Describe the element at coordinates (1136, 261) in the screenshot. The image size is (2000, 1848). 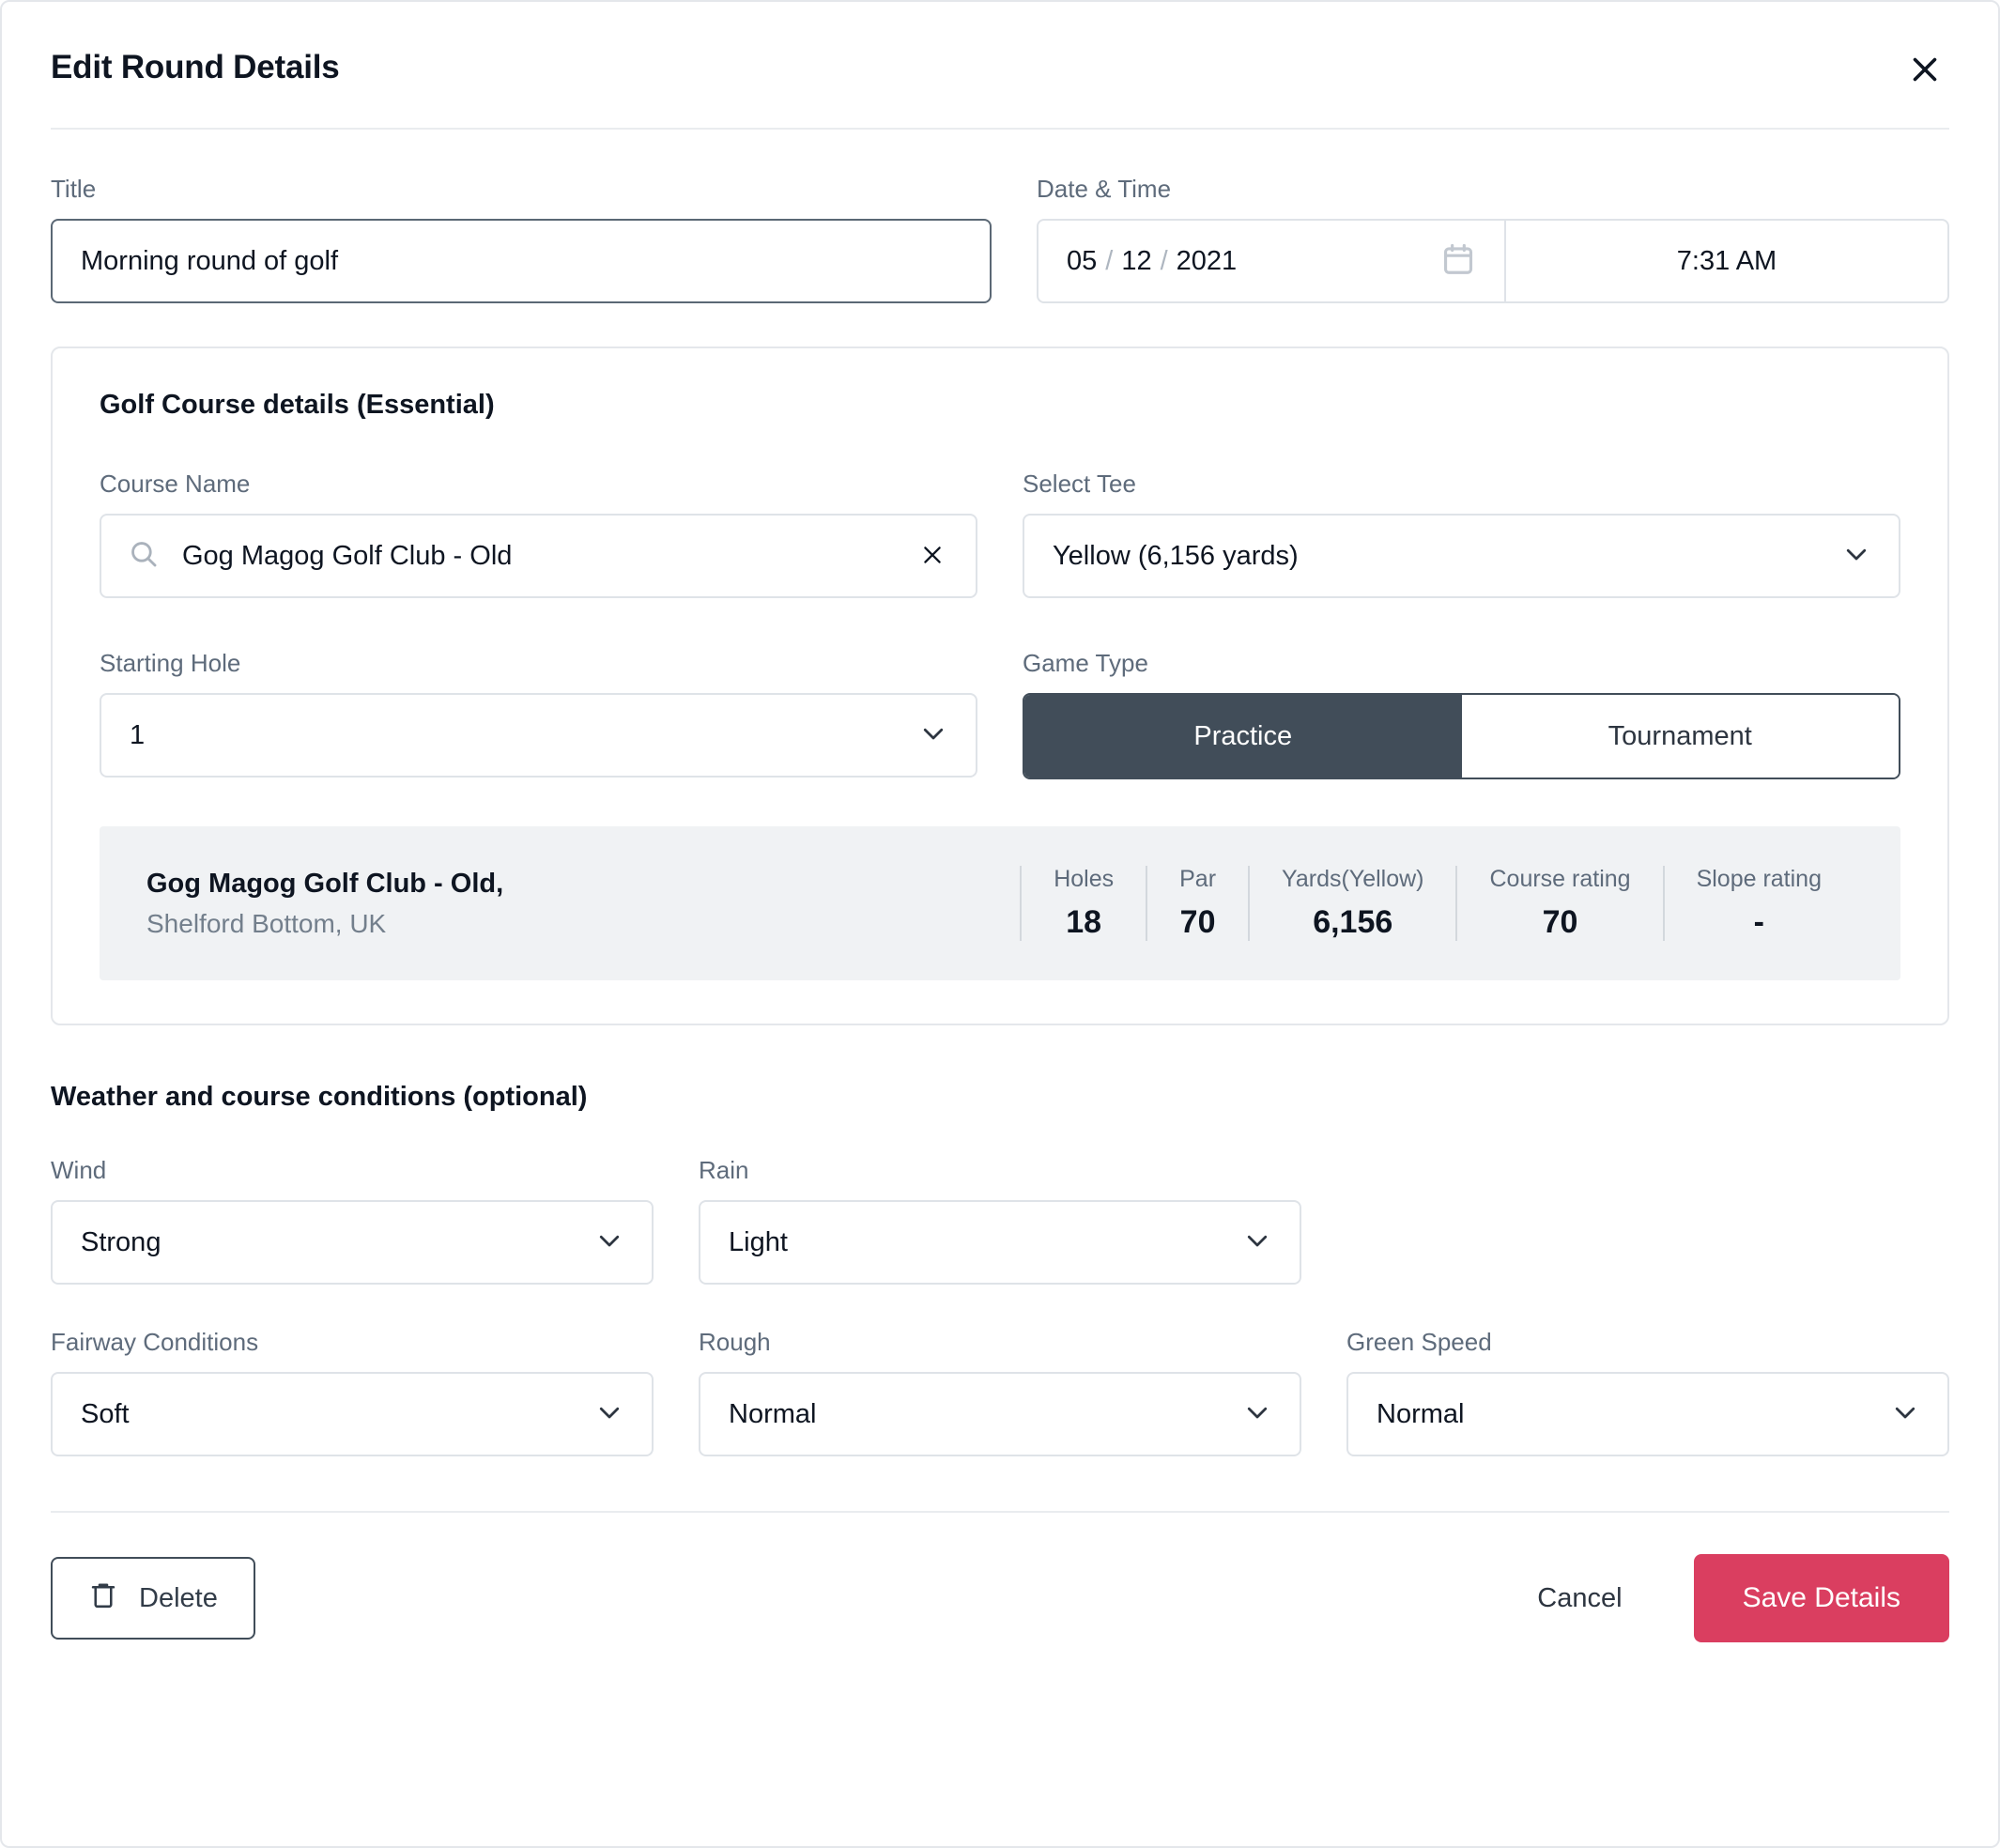
I see `date-day: 12` at that location.